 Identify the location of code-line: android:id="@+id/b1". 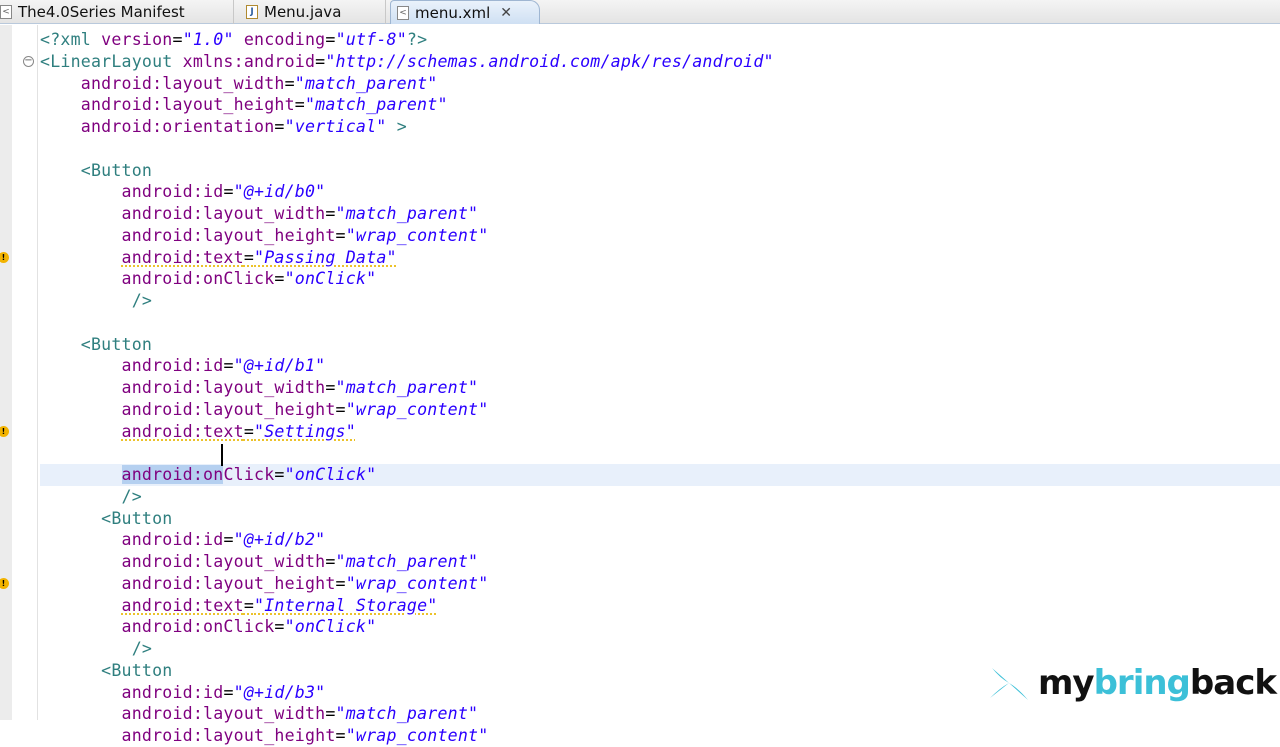
(660, 366).